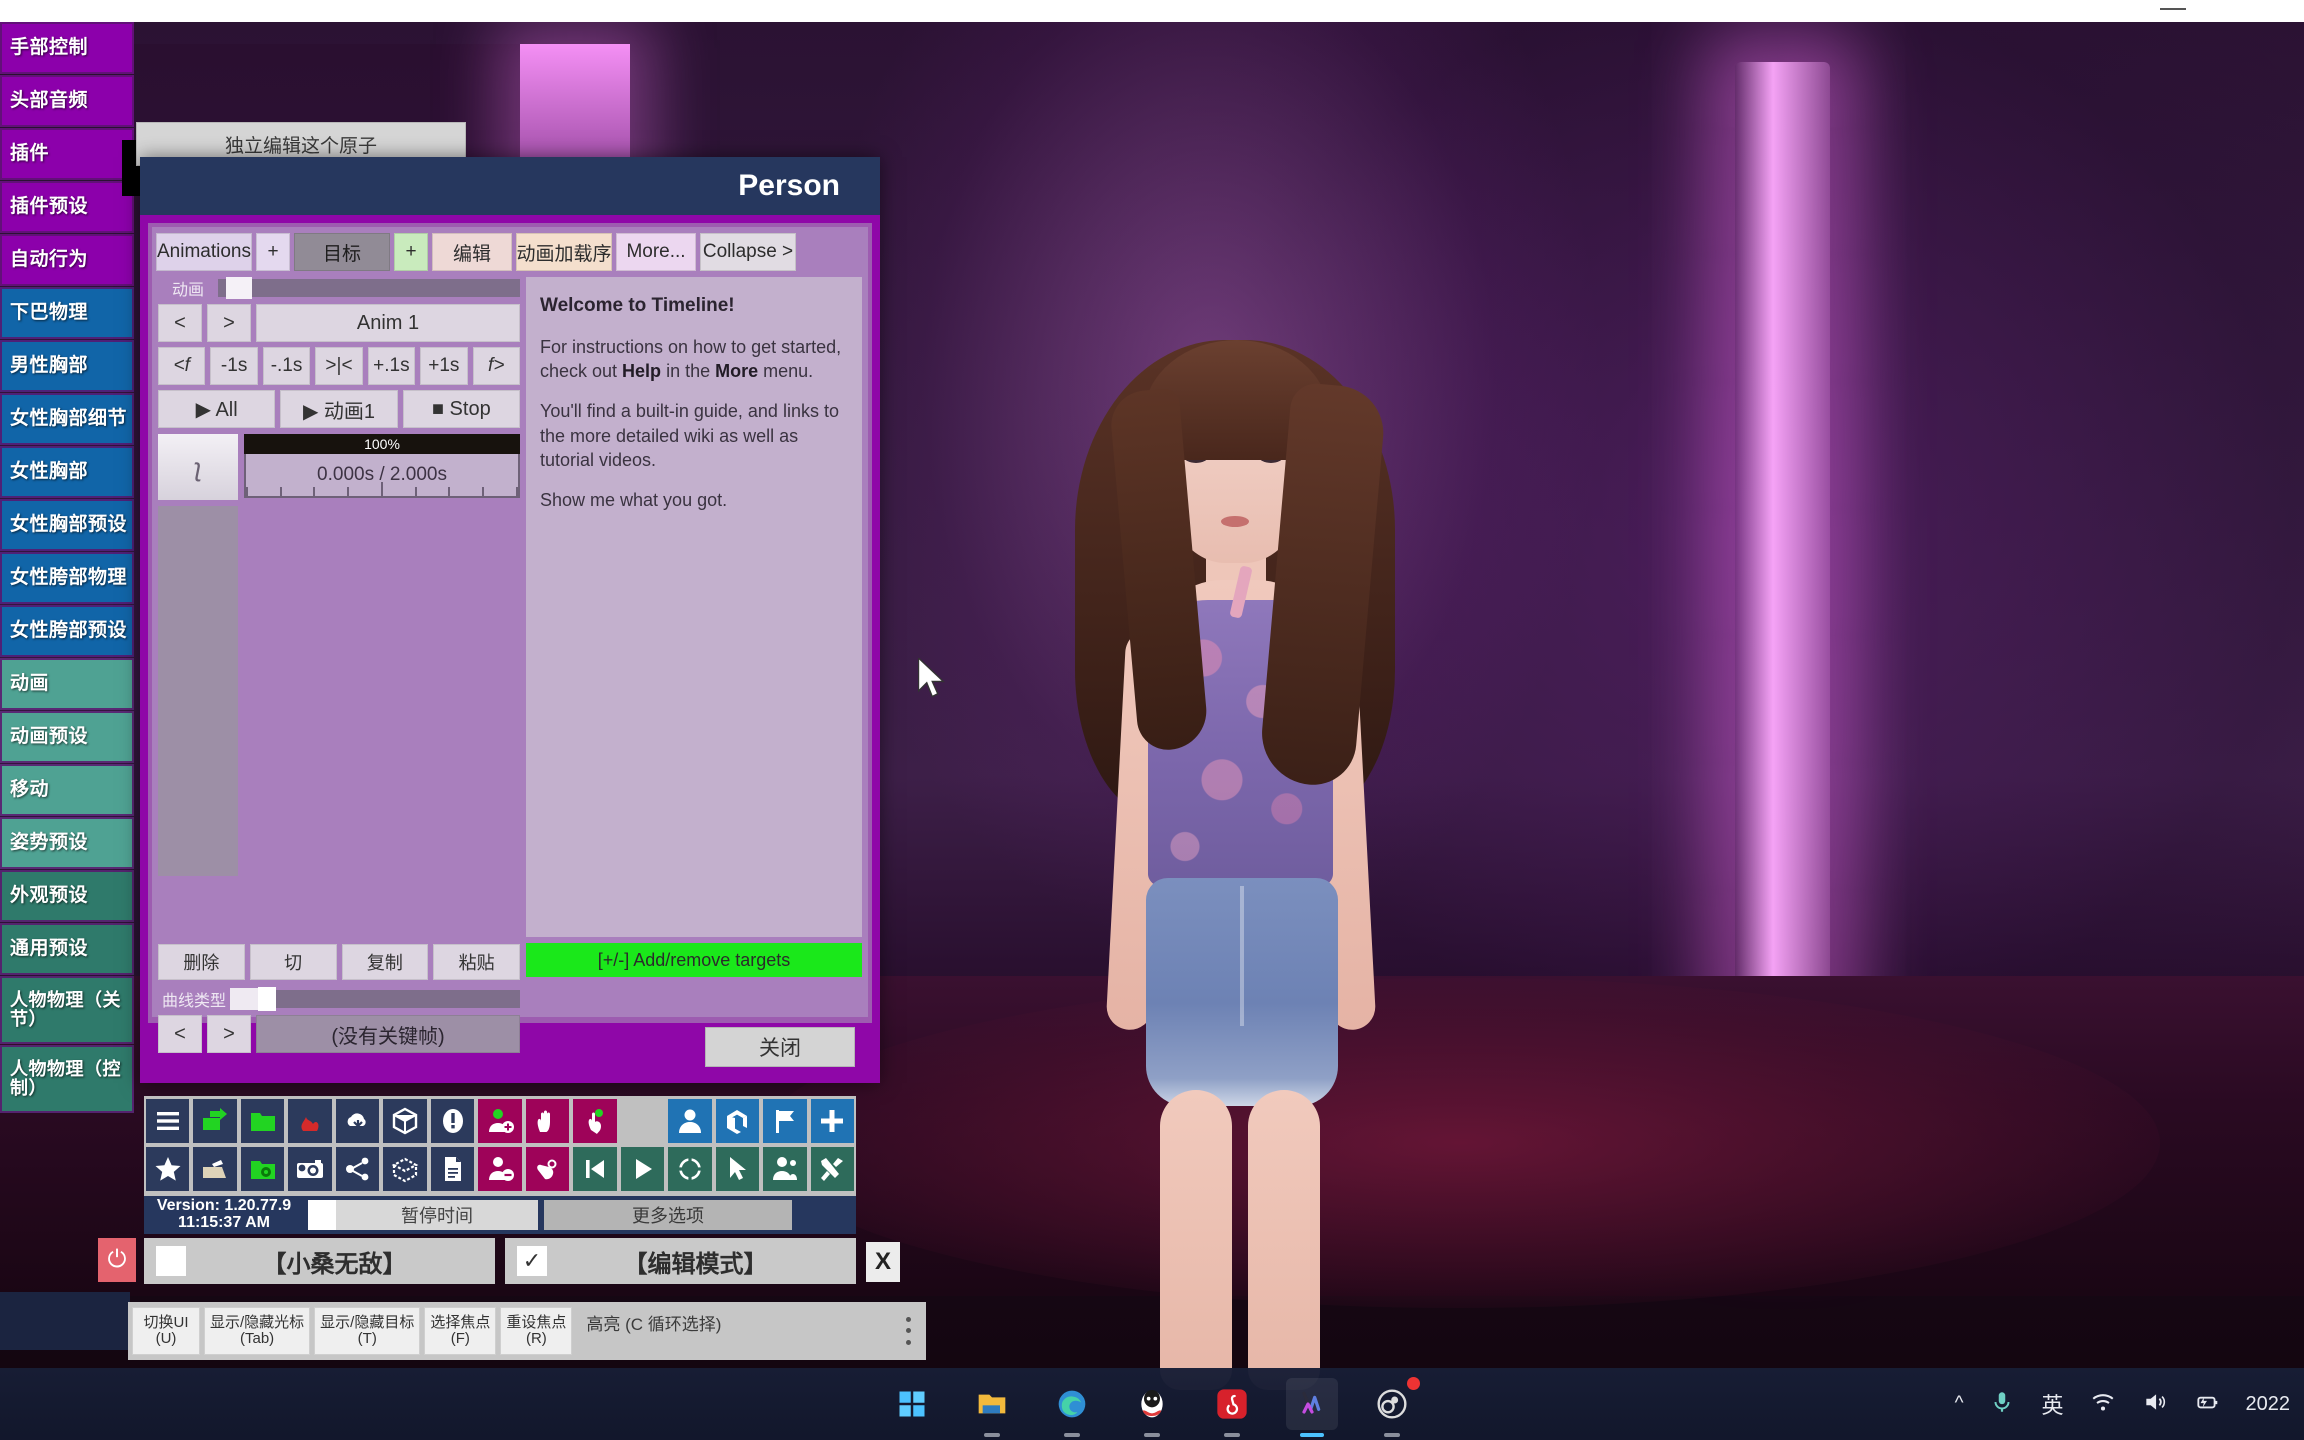 This screenshot has height=1440, width=2304. What do you see at coordinates (67, 843) in the screenshot?
I see `sidebar-item-15: 姿势预设` at bounding box center [67, 843].